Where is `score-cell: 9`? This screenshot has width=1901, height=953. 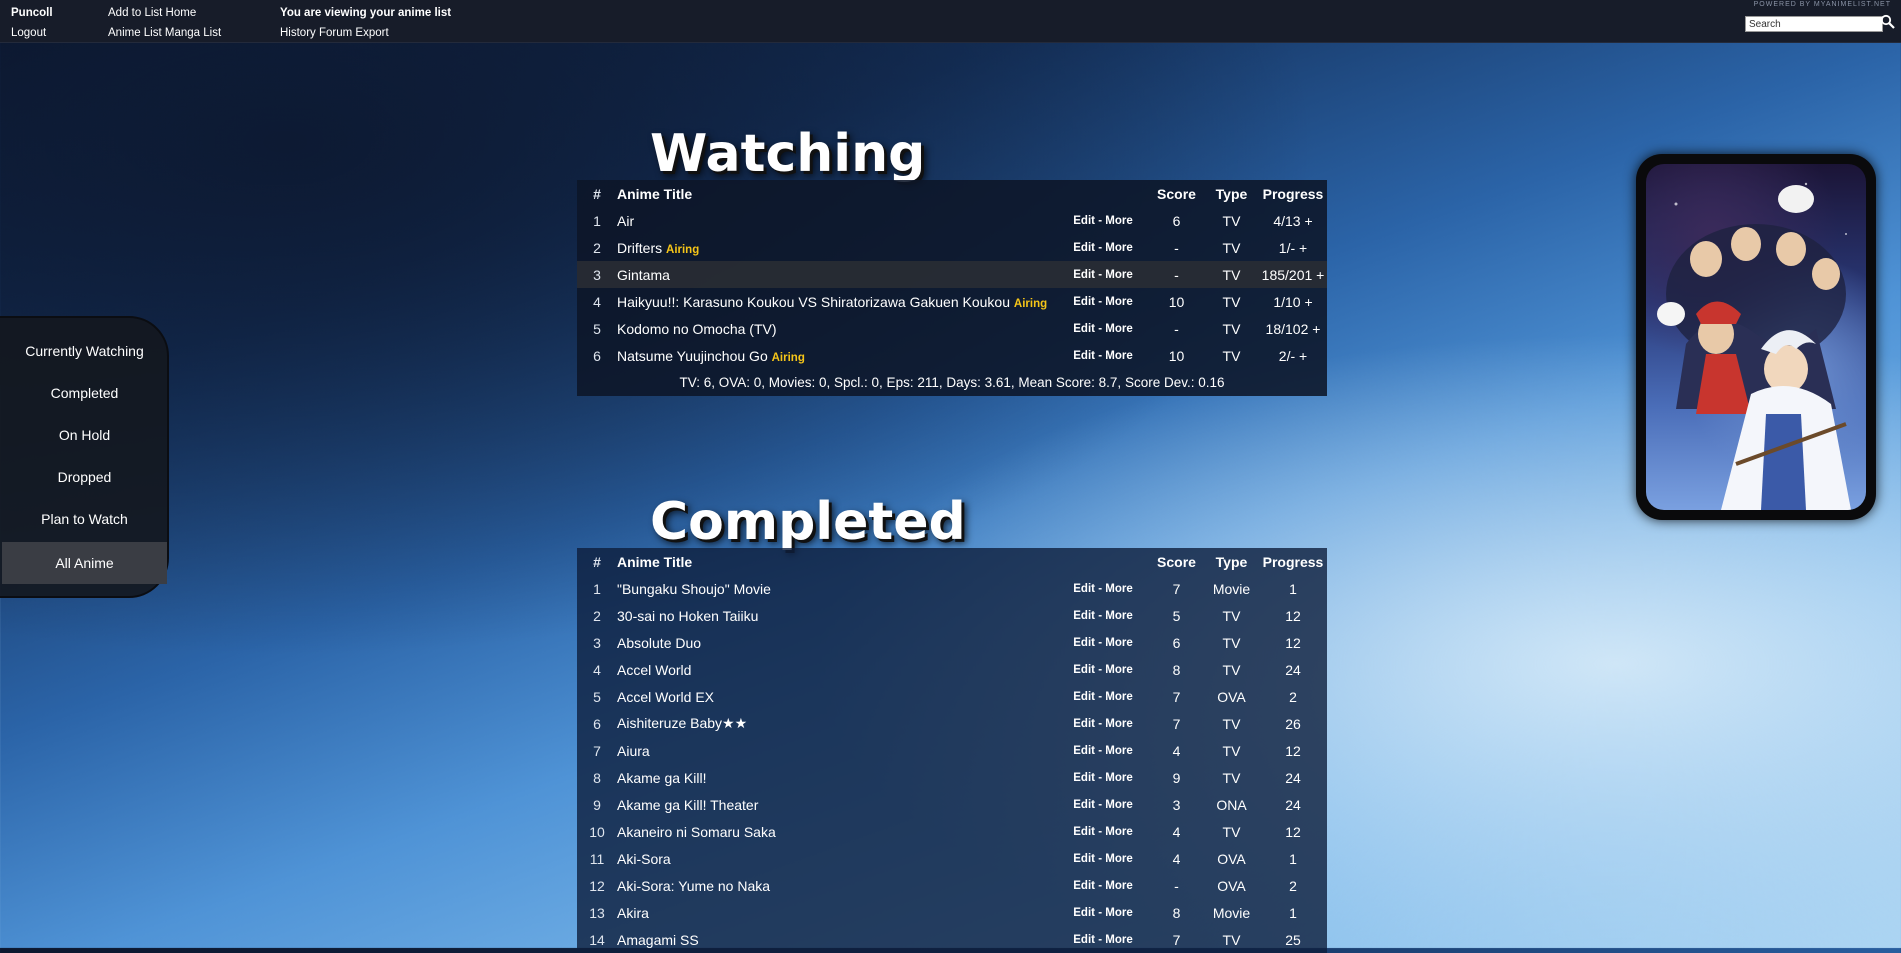
score-cell: 9 is located at coordinates (1176, 777).